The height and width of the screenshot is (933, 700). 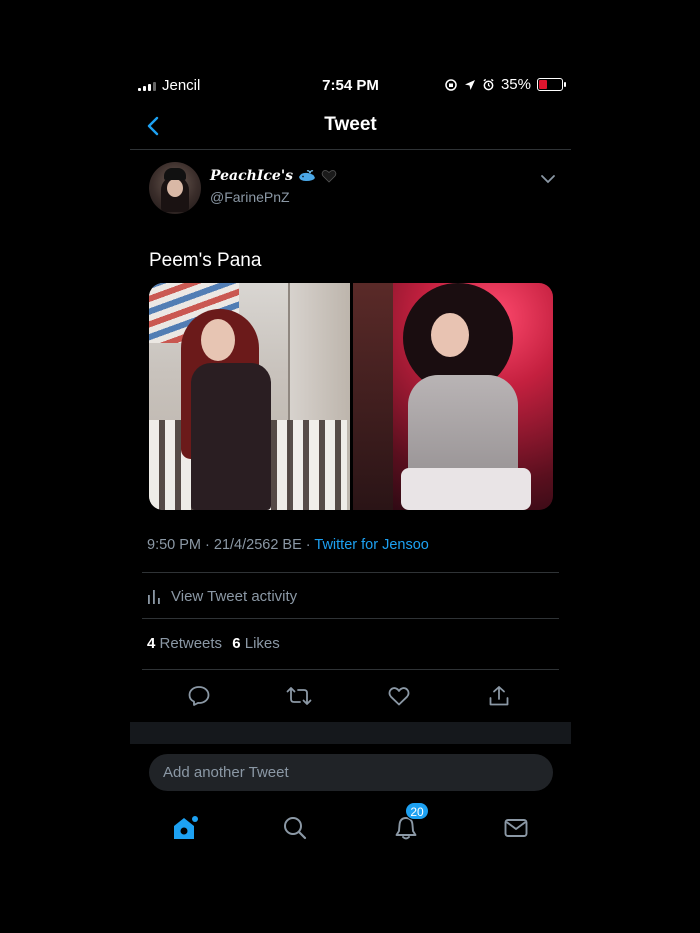 What do you see at coordinates (350, 85) in the screenshot?
I see `status-bar: Jencil 7:54 PM 35%` at bounding box center [350, 85].